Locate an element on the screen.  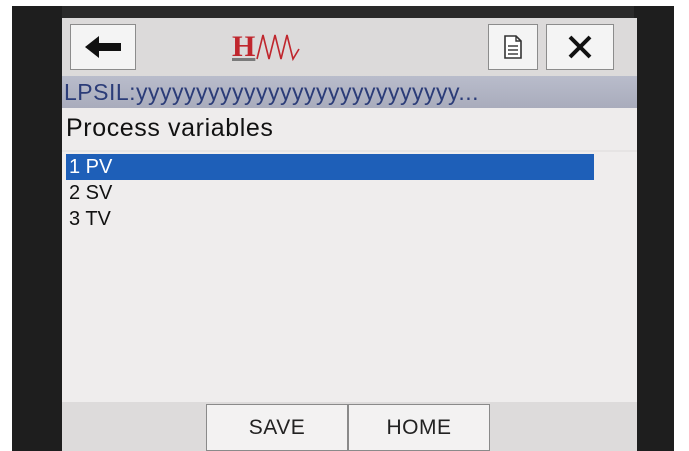
menu-item-pv: 1 PV is located at coordinates (330, 167).